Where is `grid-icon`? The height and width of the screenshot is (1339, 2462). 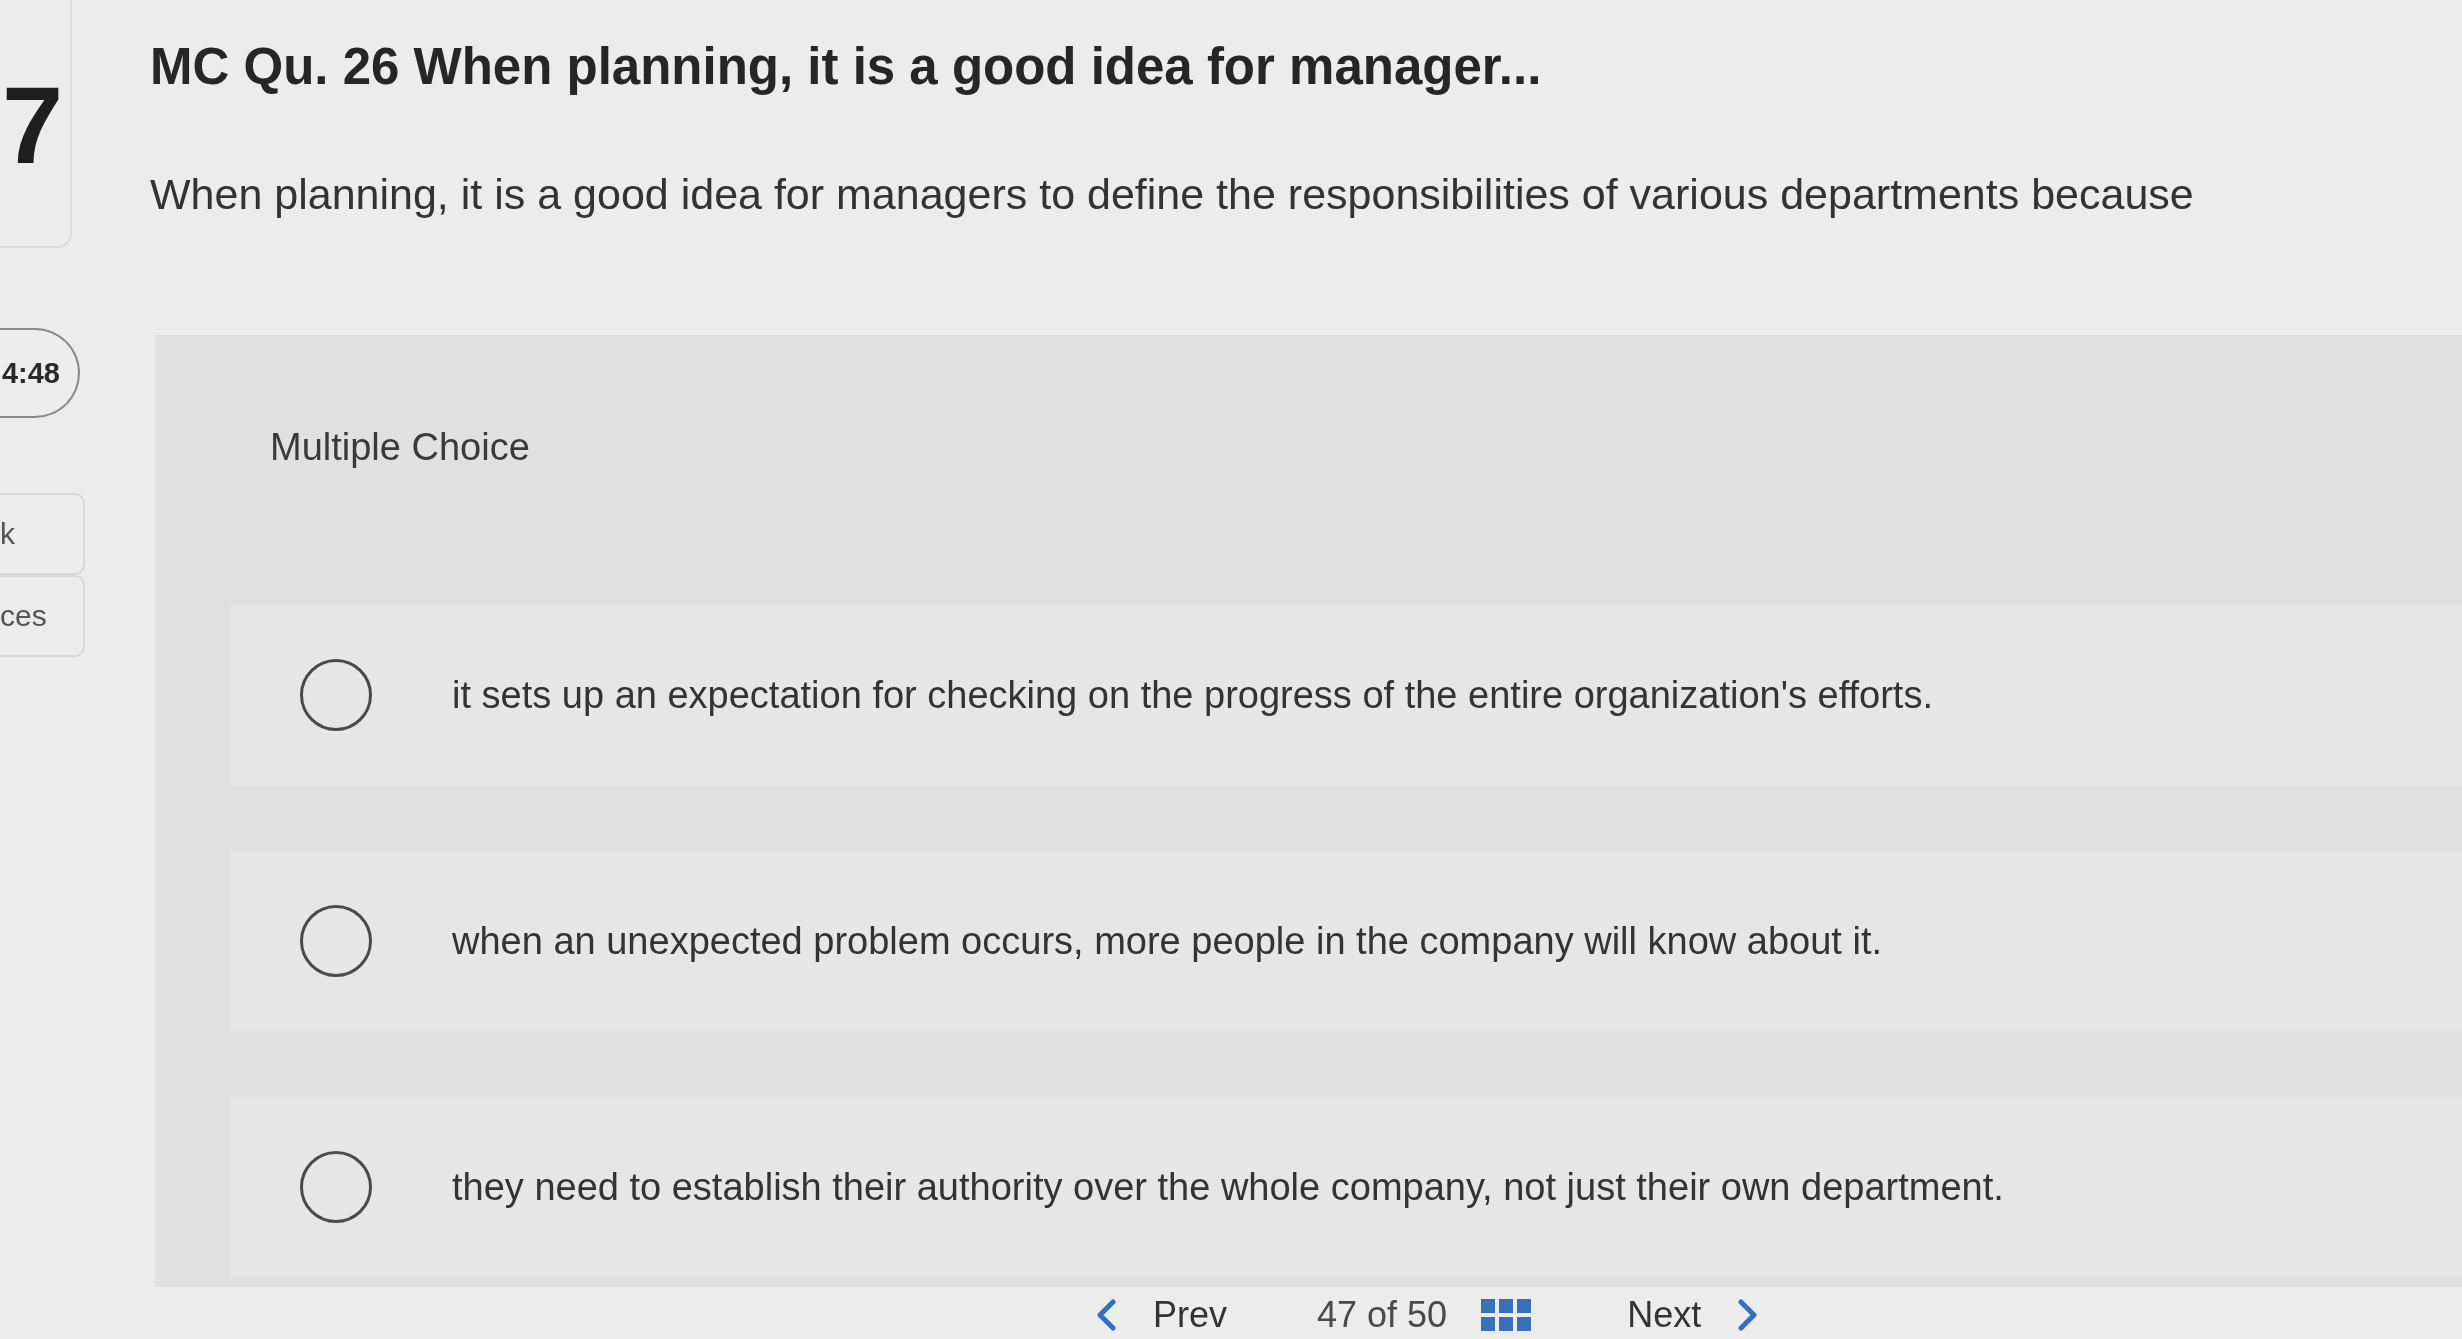 grid-icon is located at coordinates (1506, 1315).